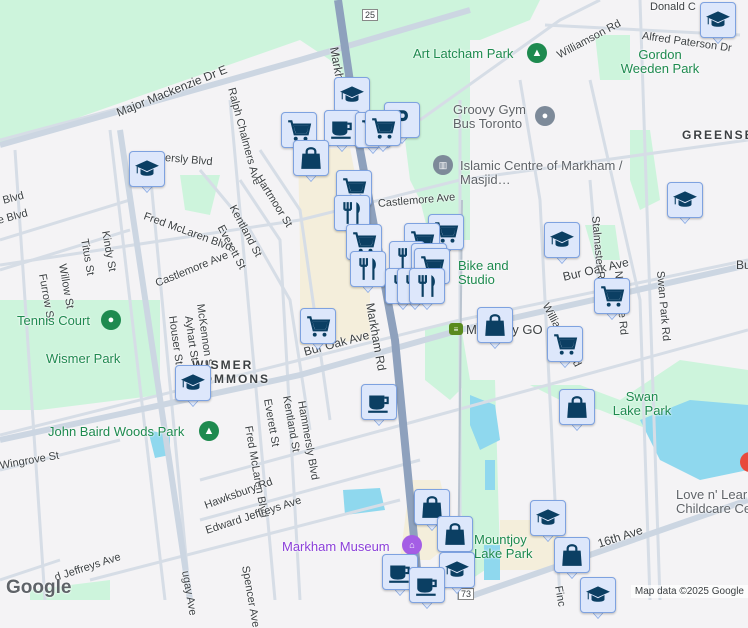 The image size is (748, 628). What do you see at coordinates (370, 15) in the screenshot?
I see `route-shield: 25` at bounding box center [370, 15].